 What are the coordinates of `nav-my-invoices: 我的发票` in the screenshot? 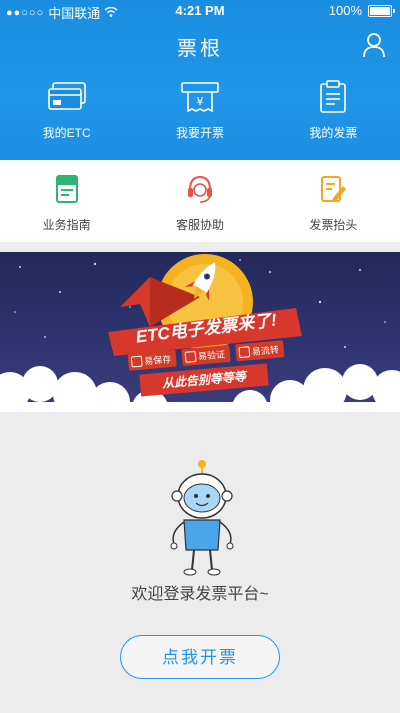 It's located at (333, 115).